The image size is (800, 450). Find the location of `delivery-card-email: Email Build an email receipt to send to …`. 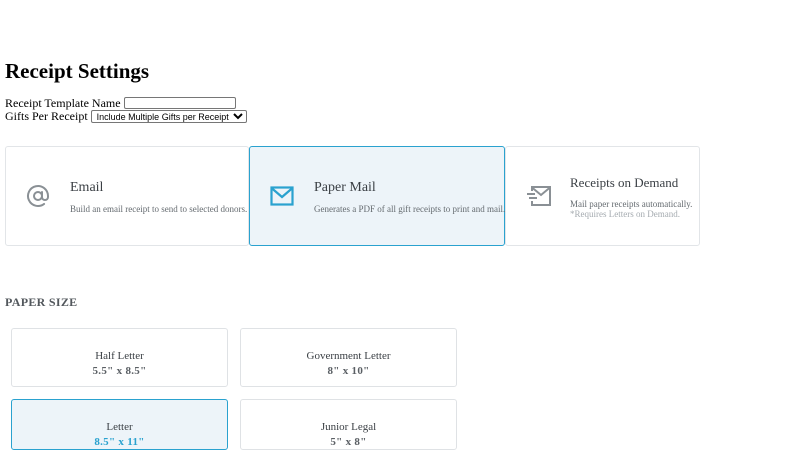

delivery-card-email: Email Build an email receipt to send to … is located at coordinates (127, 196).